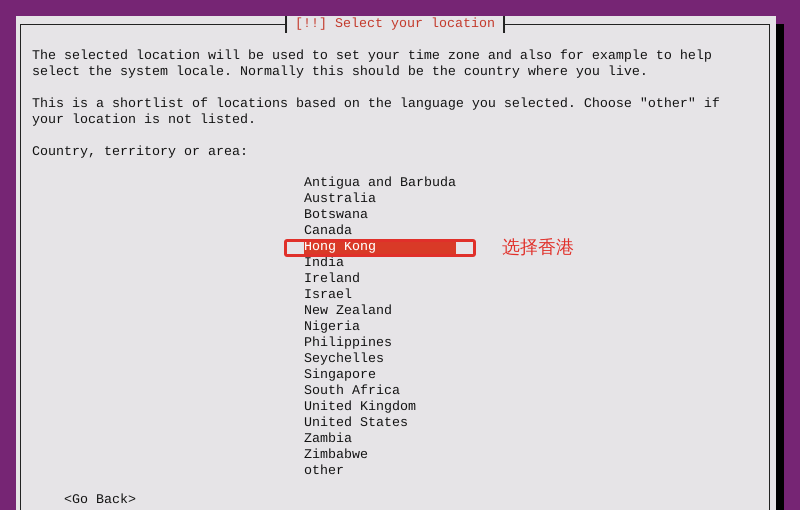  What do you see at coordinates (380, 264) in the screenshot?
I see `location-option: India` at bounding box center [380, 264].